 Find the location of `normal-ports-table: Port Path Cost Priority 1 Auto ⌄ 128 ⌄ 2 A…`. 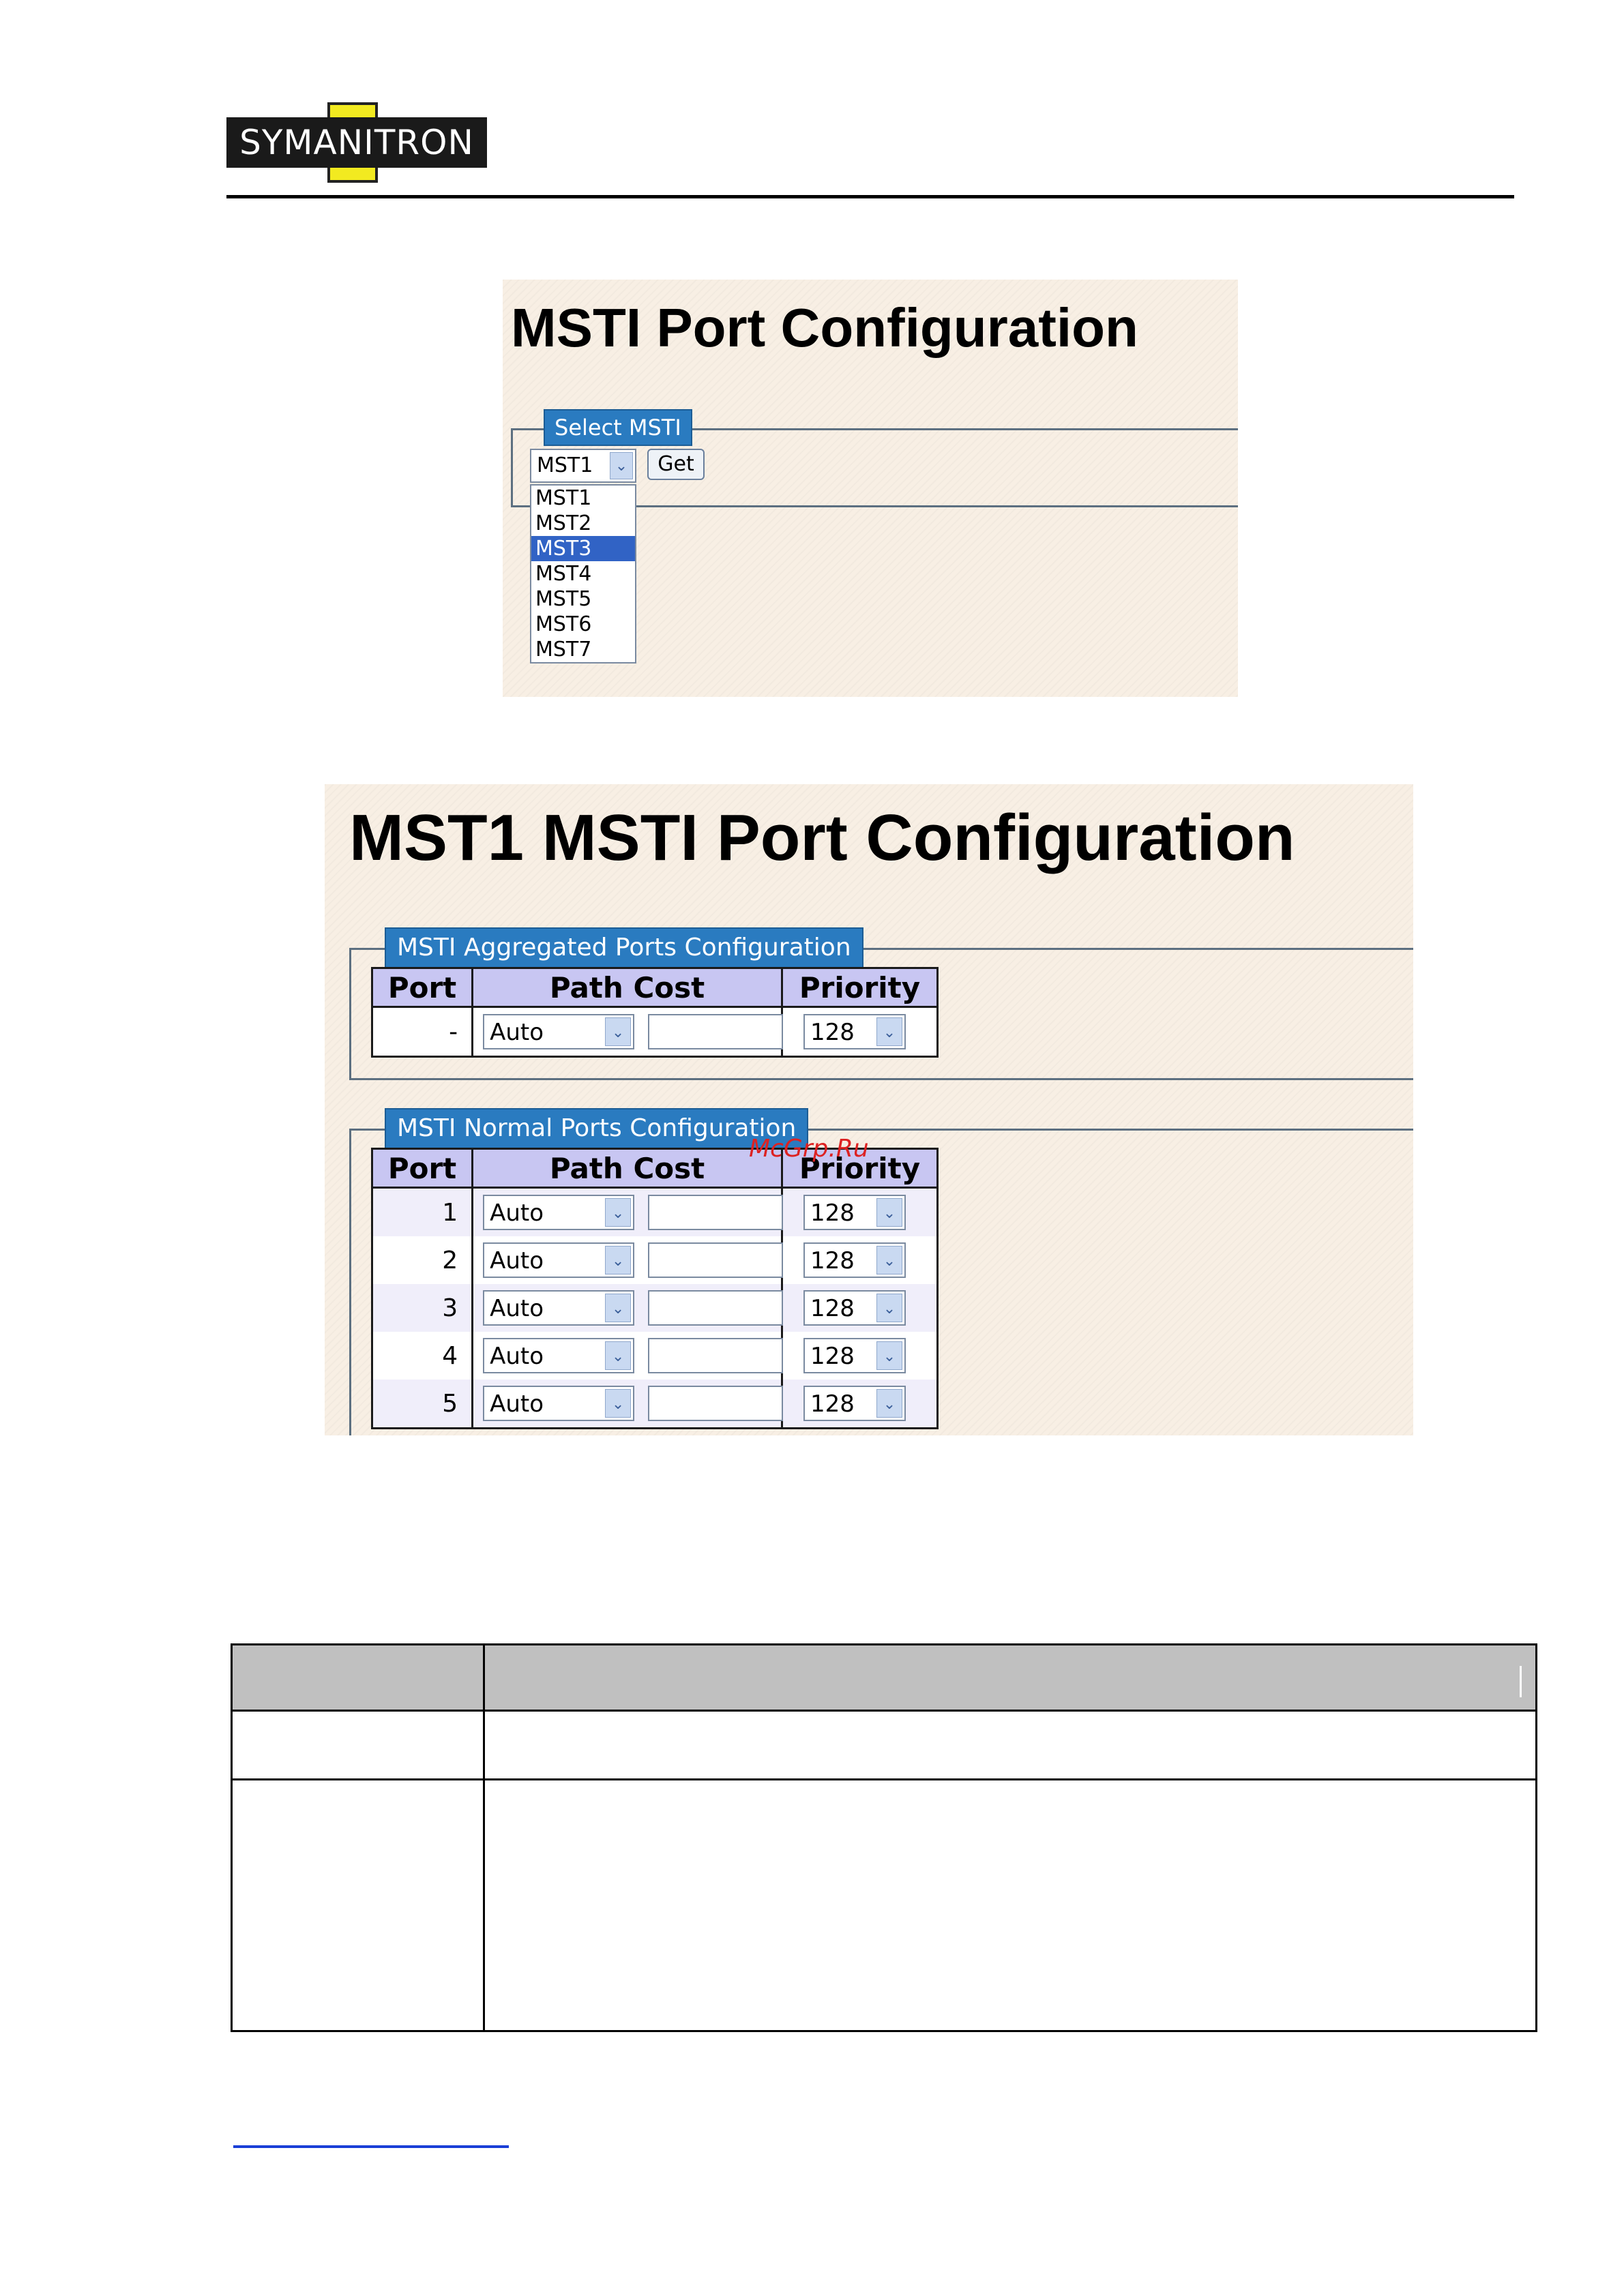

normal-ports-table: Port Path Cost Priority 1 Auto ⌄ 128 ⌄ 2 A… is located at coordinates (654, 1288).